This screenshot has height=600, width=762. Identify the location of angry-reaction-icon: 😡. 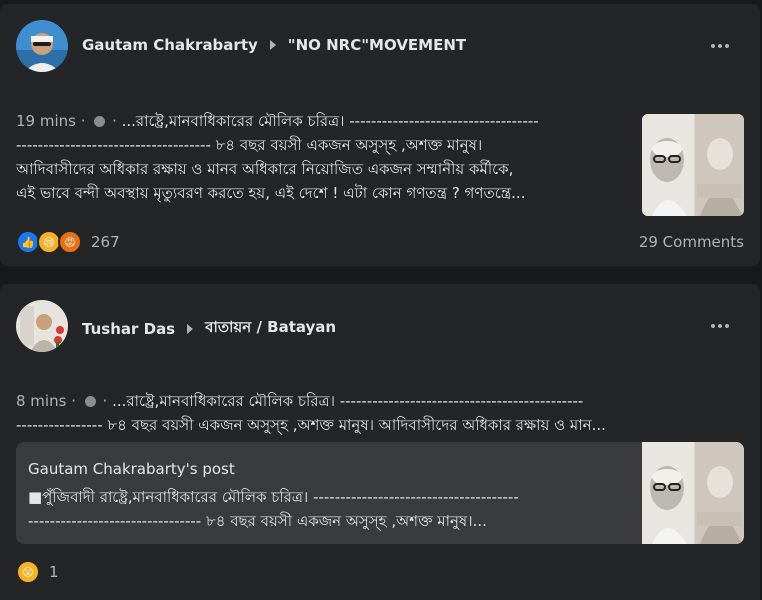
(70, 242).